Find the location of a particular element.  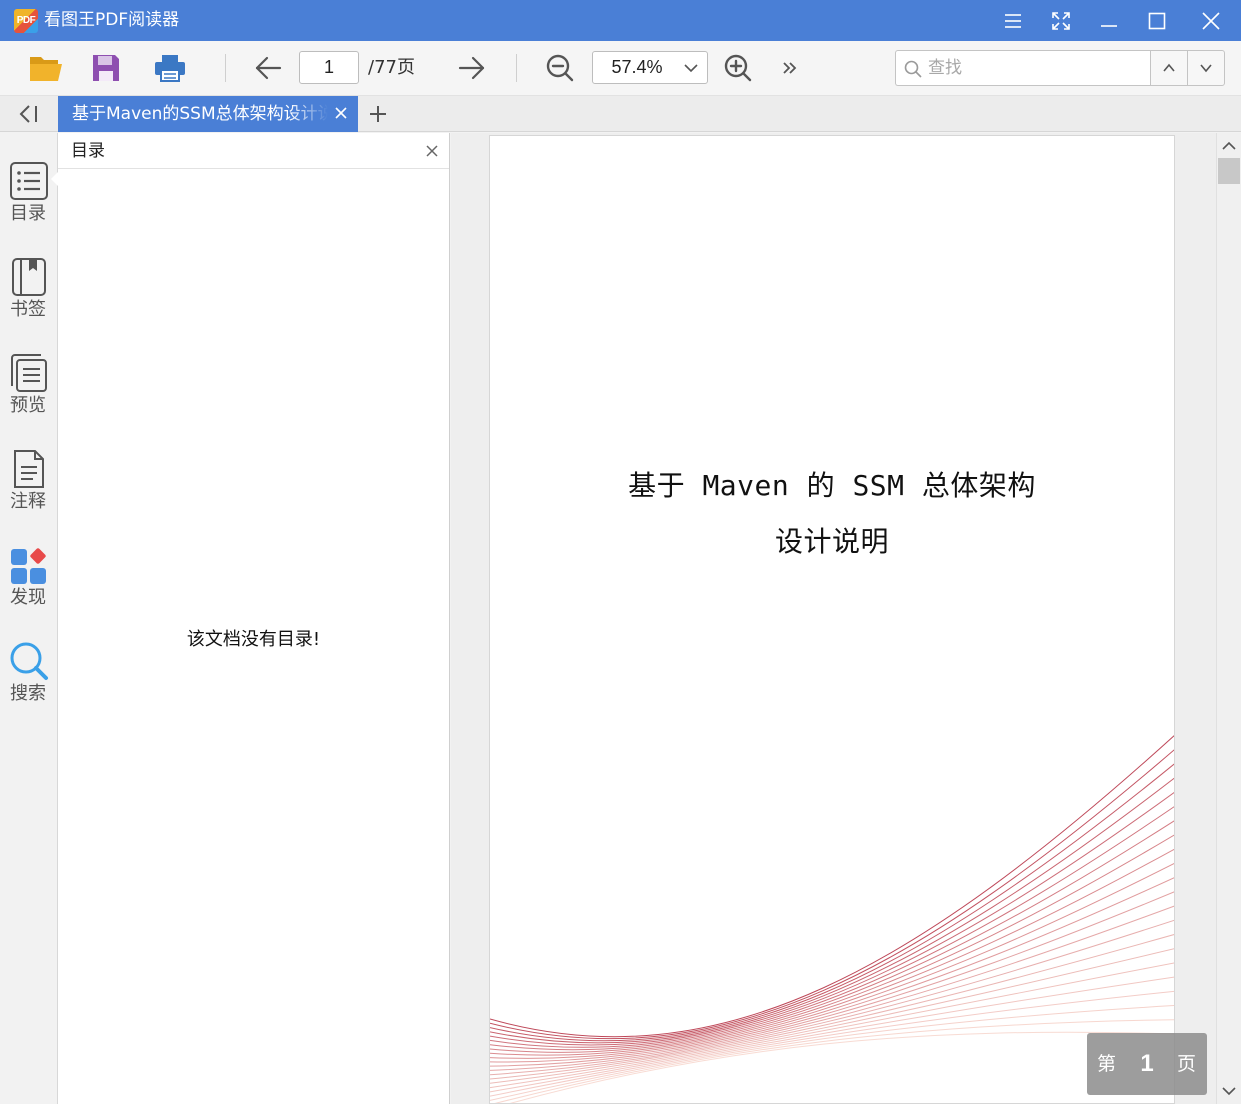

close-window-button is located at coordinates (1211, 20).